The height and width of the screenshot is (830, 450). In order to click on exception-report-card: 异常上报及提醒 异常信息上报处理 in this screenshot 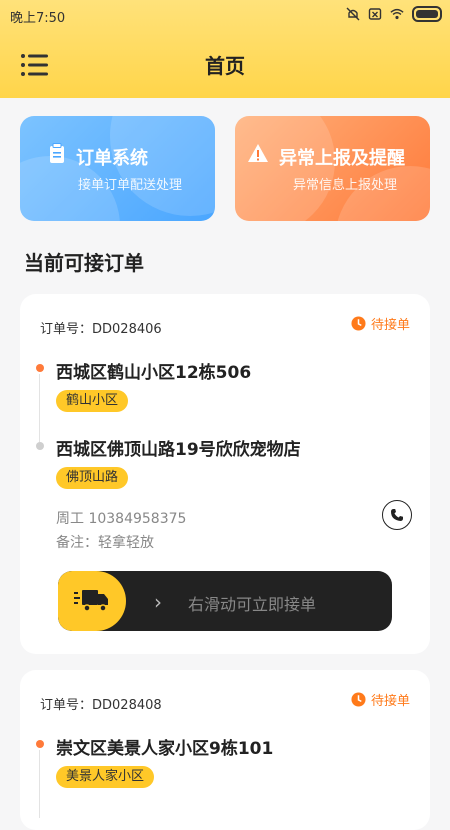, I will do `click(332, 168)`.